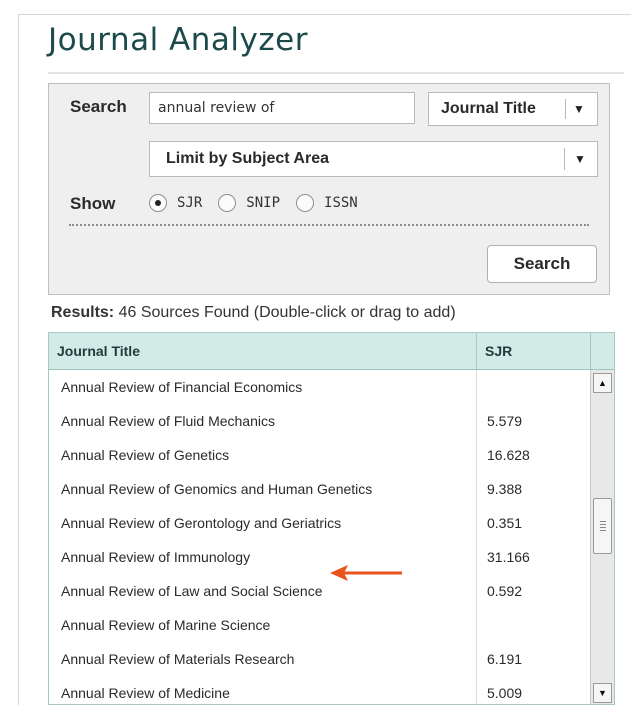 The height and width of the screenshot is (705, 631). What do you see at coordinates (319, 557) in the screenshot?
I see `table-row: Annual Review of Immunology 31.166` at bounding box center [319, 557].